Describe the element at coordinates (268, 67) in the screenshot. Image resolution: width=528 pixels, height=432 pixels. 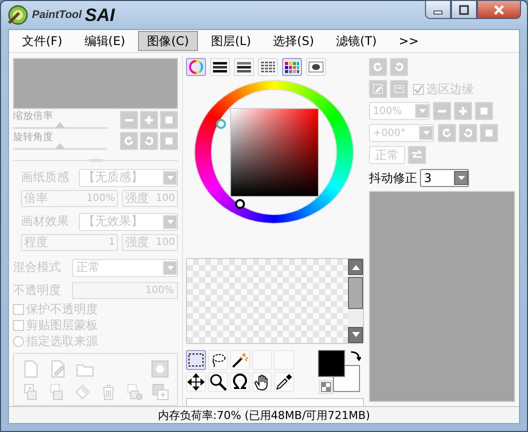
I see `list-bars-icon` at that location.